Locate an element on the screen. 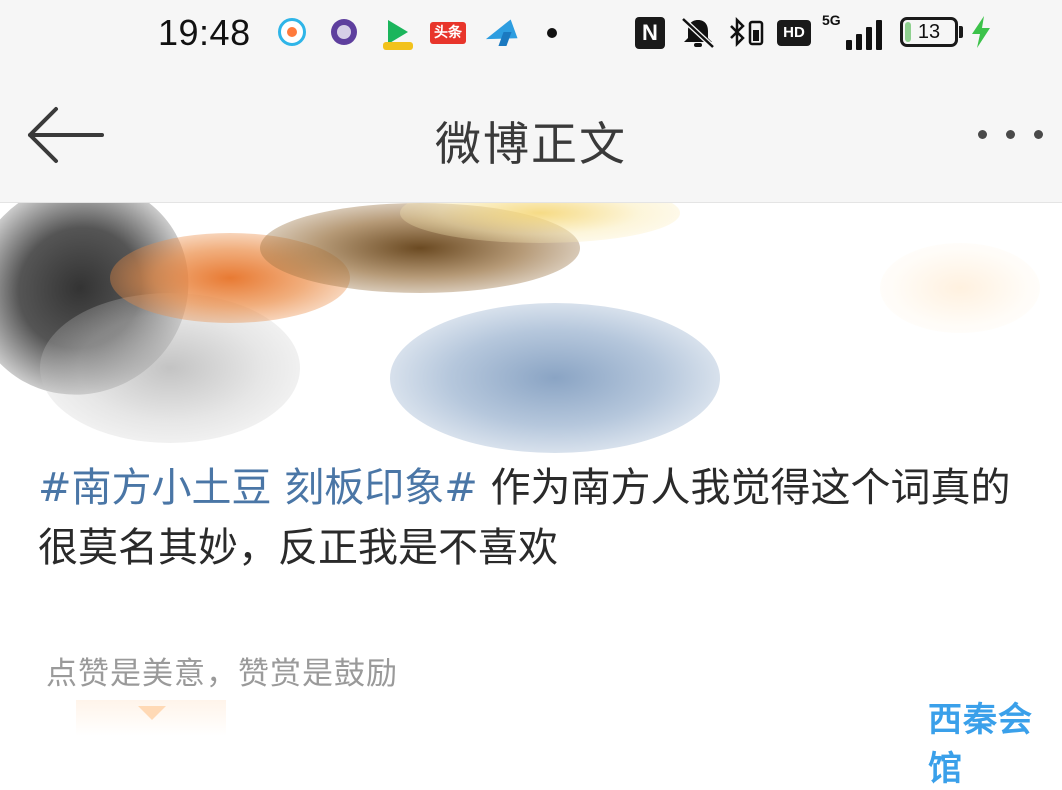  reward-indicator is located at coordinates (151, 718).